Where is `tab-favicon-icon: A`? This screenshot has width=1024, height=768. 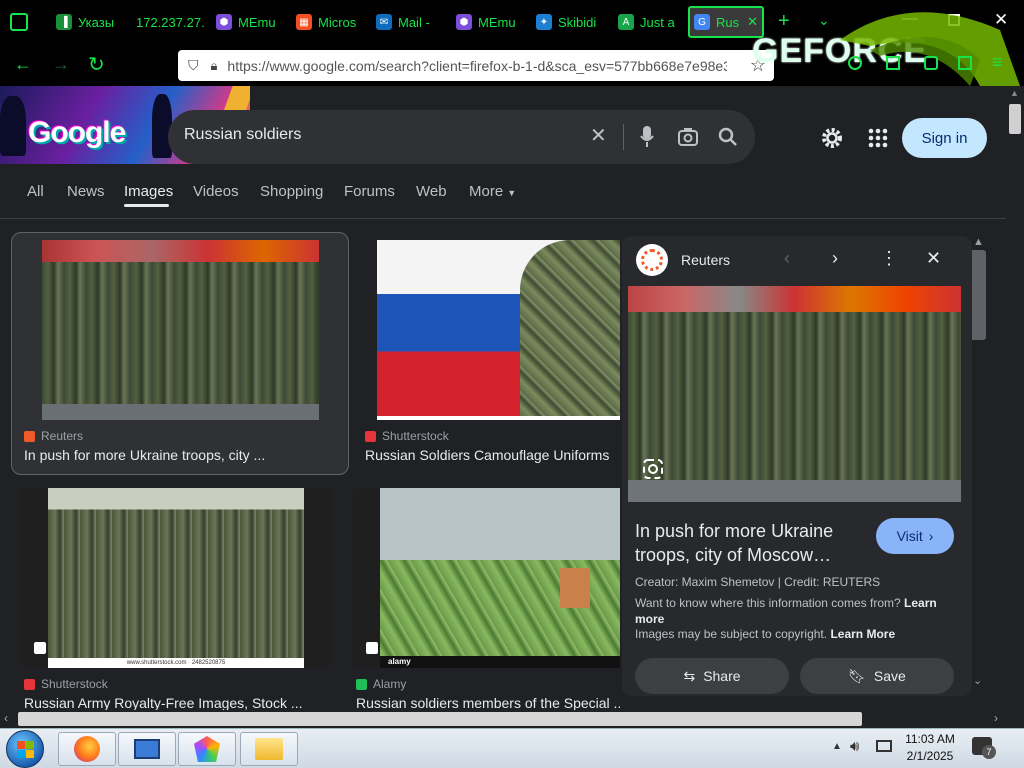
tab-favicon-icon: A is located at coordinates (626, 22).